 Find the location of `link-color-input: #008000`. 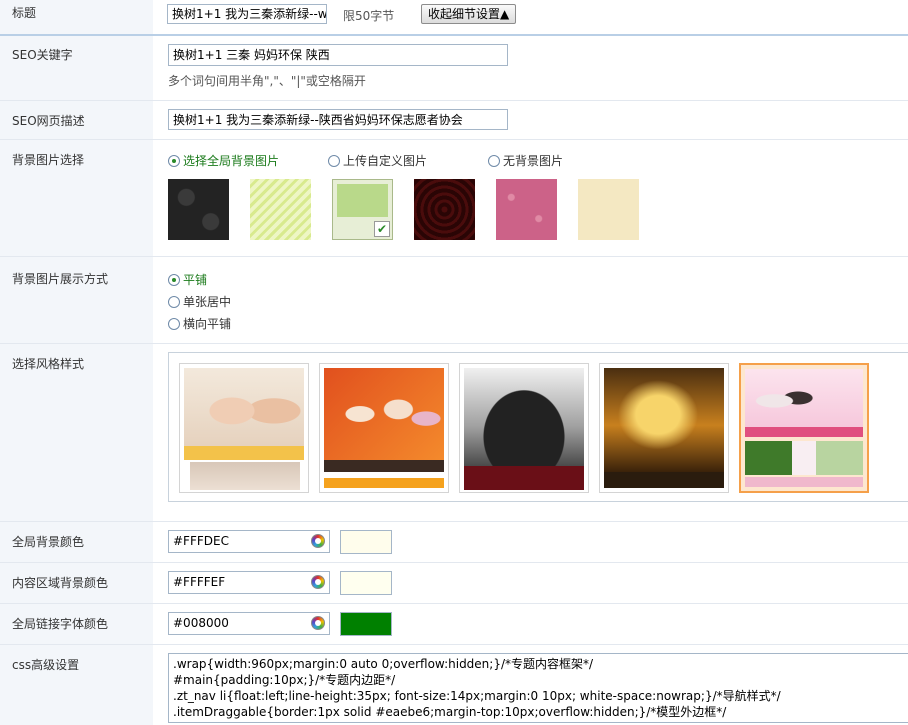

link-color-input: #008000 is located at coordinates (249, 623).